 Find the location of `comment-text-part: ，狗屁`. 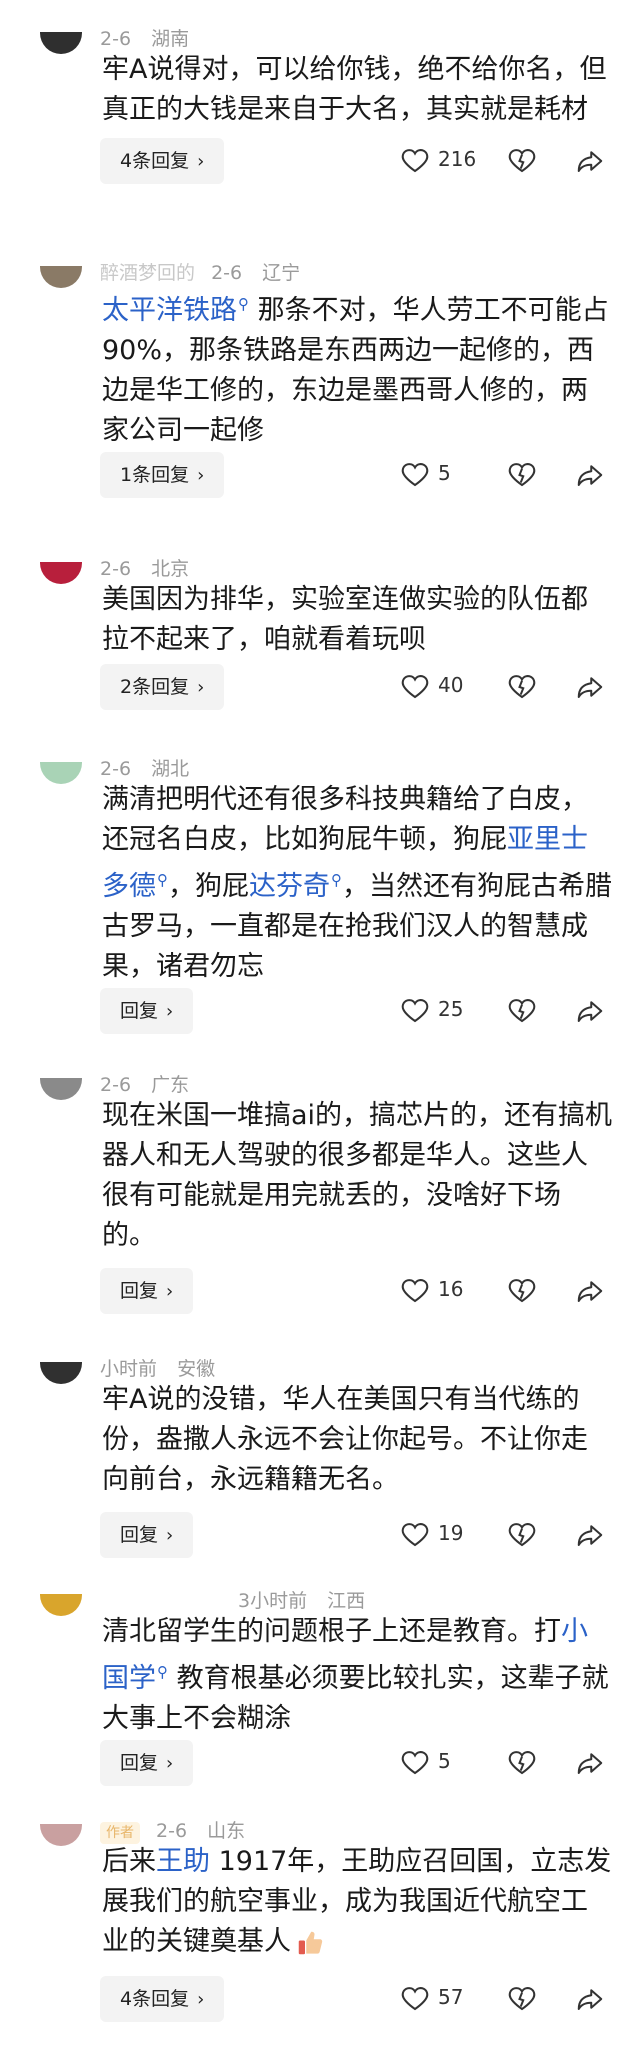

comment-text-part: ，狗屁 is located at coordinates (208, 886).